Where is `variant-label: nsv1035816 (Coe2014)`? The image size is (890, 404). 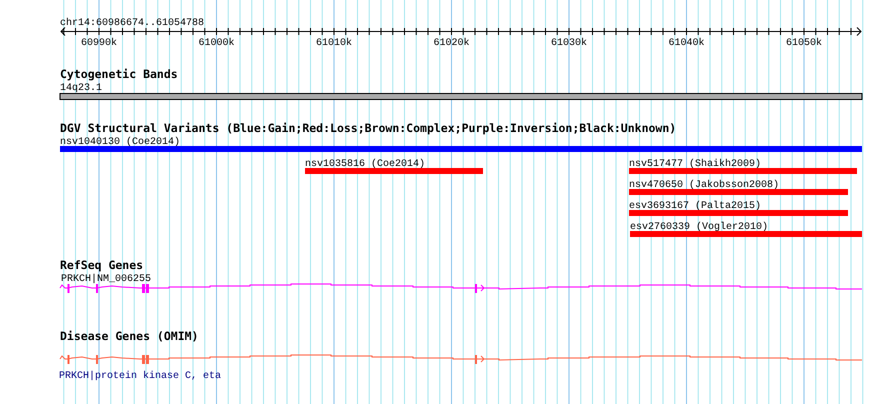 variant-label: nsv1035816 (Coe2014) is located at coordinates (365, 164).